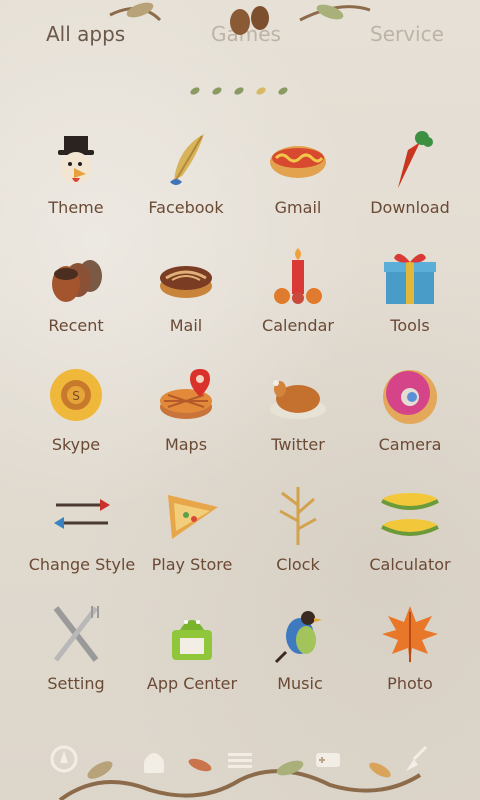 This screenshot has height=800, width=480. Describe the element at coordinates (193, 517) in the screenshot. I see `pie-slice-icon` at that location.